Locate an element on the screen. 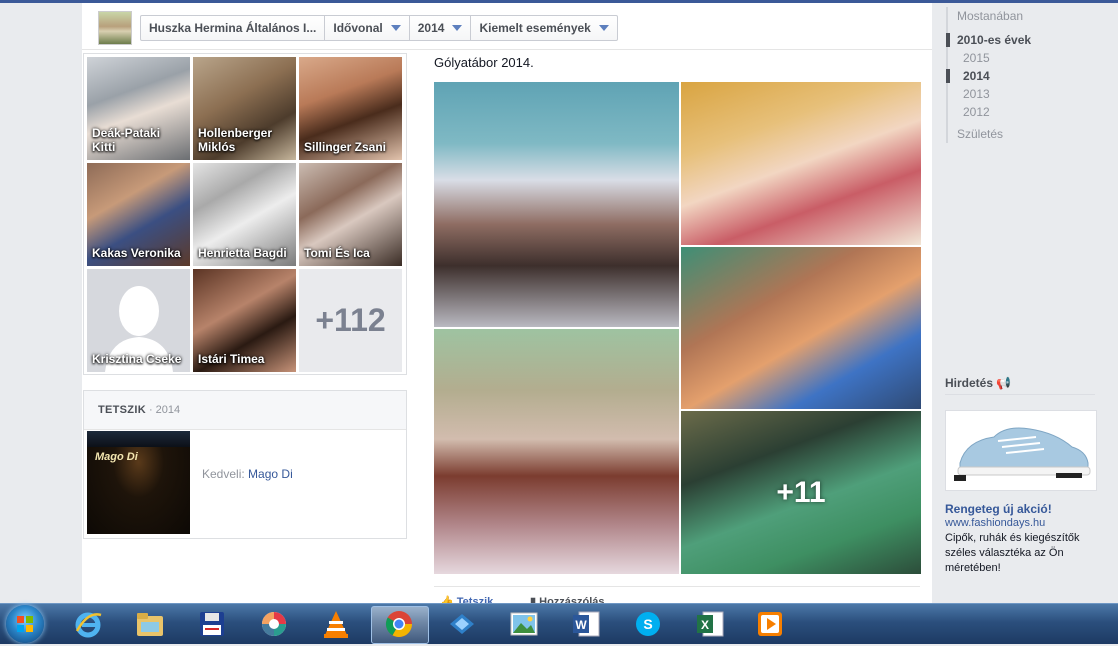  file-explorer-icon is located at coordinates (150, 624).